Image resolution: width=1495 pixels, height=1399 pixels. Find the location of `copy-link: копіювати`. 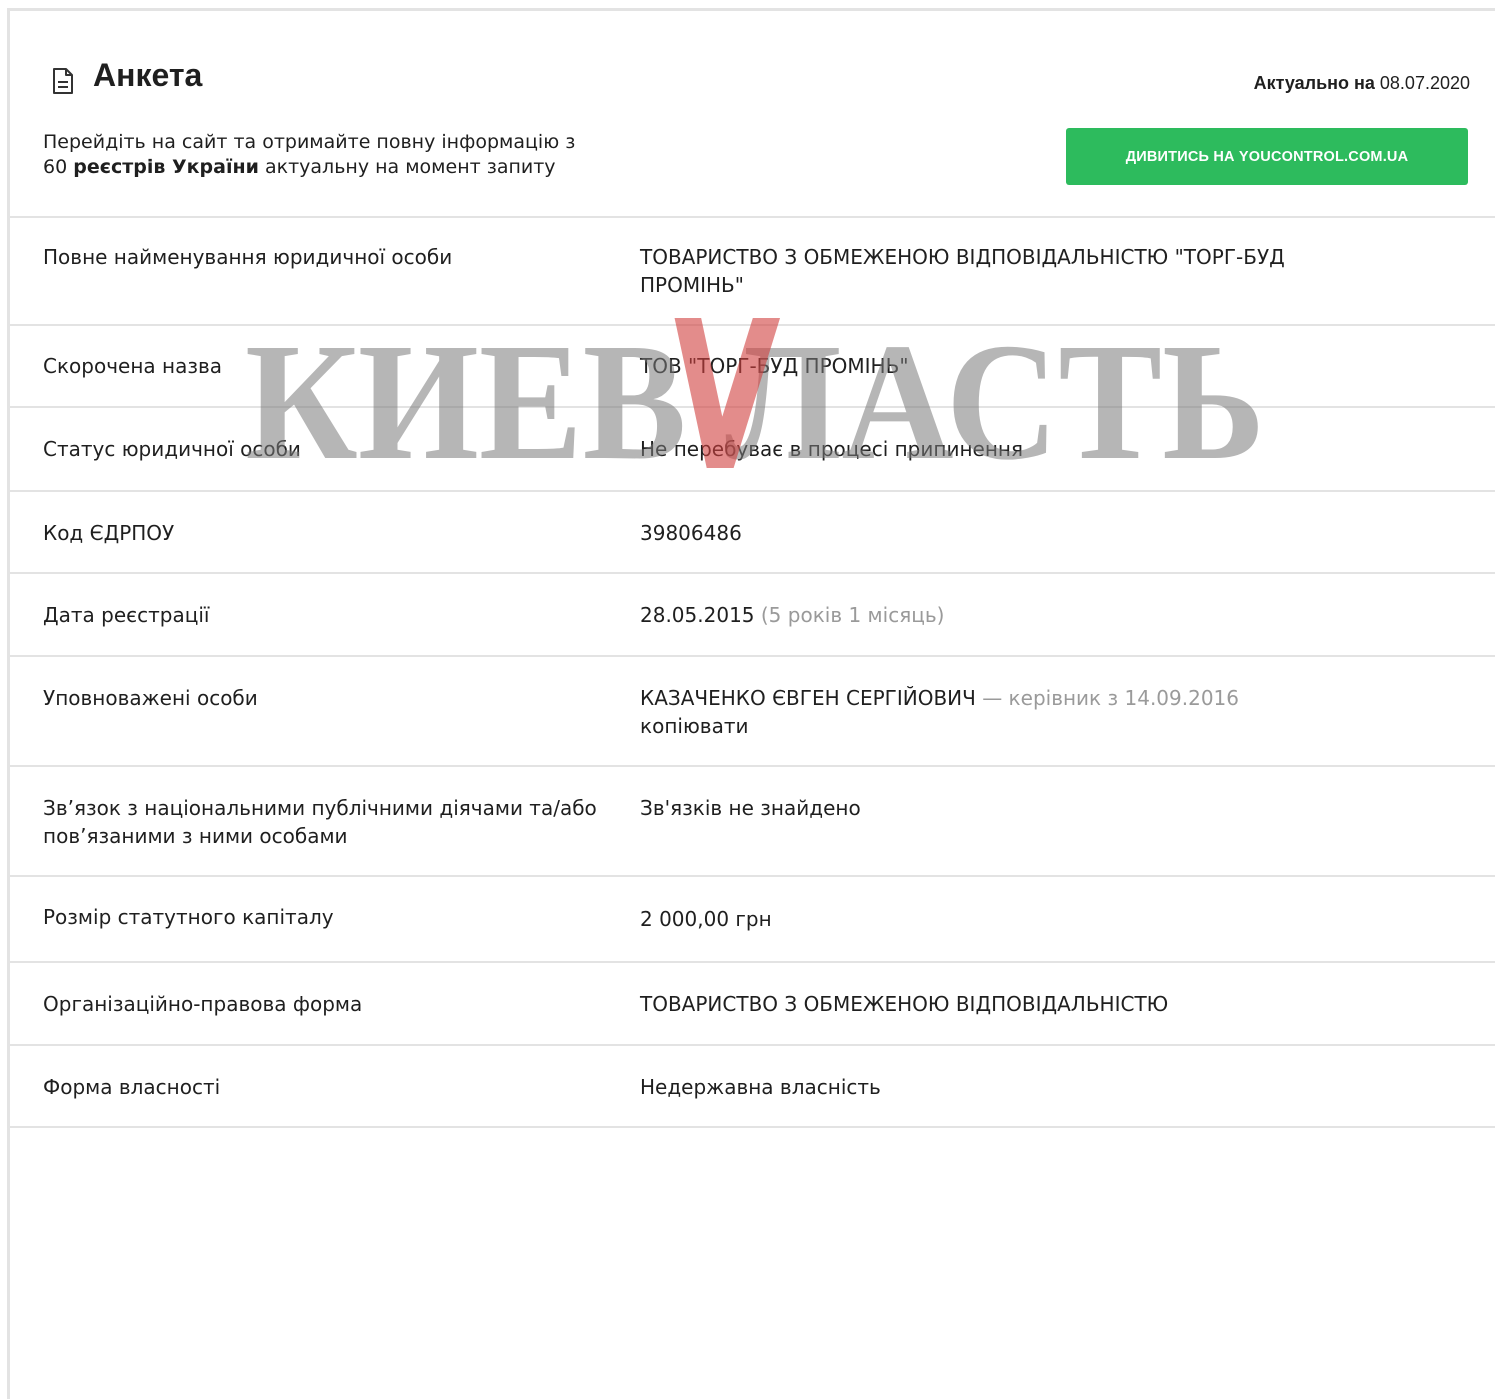

copy-link: копіювати is located at coordinates (694, 726).